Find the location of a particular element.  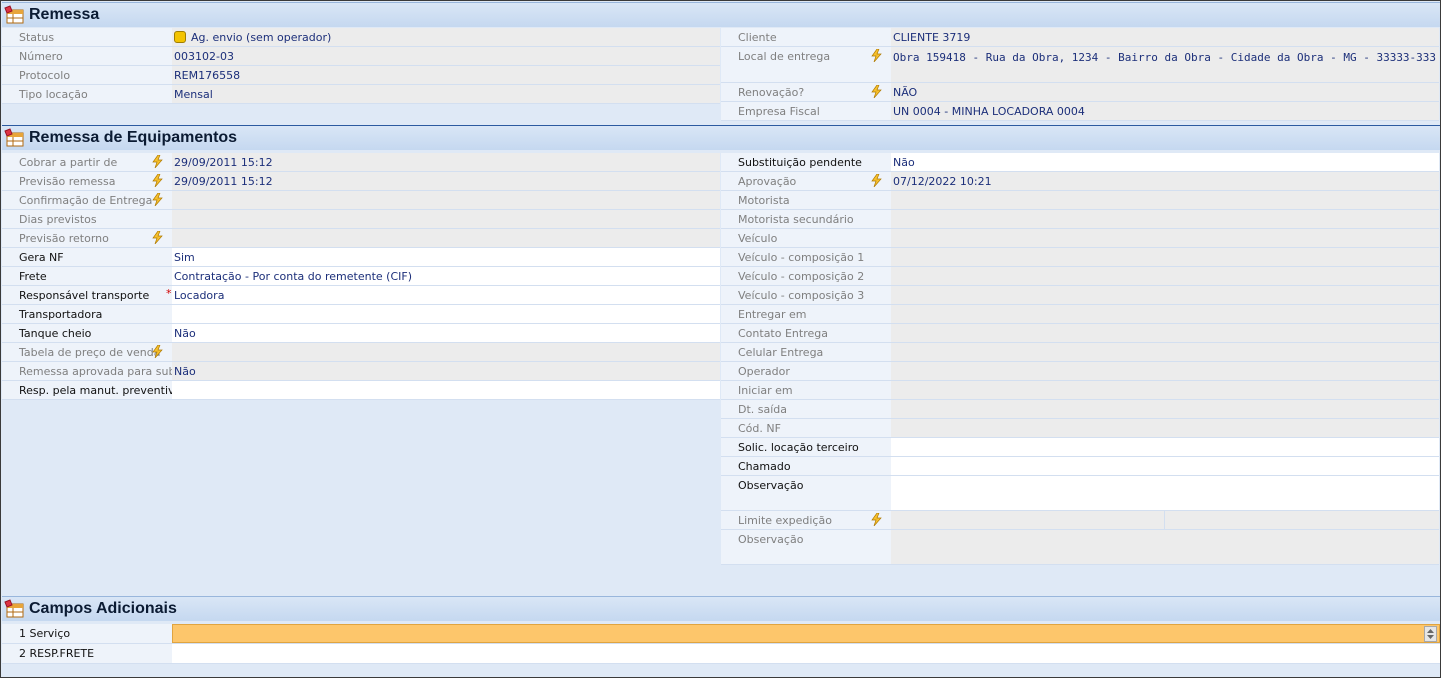

field-value: Locadora is located at coordinates (446, 295).